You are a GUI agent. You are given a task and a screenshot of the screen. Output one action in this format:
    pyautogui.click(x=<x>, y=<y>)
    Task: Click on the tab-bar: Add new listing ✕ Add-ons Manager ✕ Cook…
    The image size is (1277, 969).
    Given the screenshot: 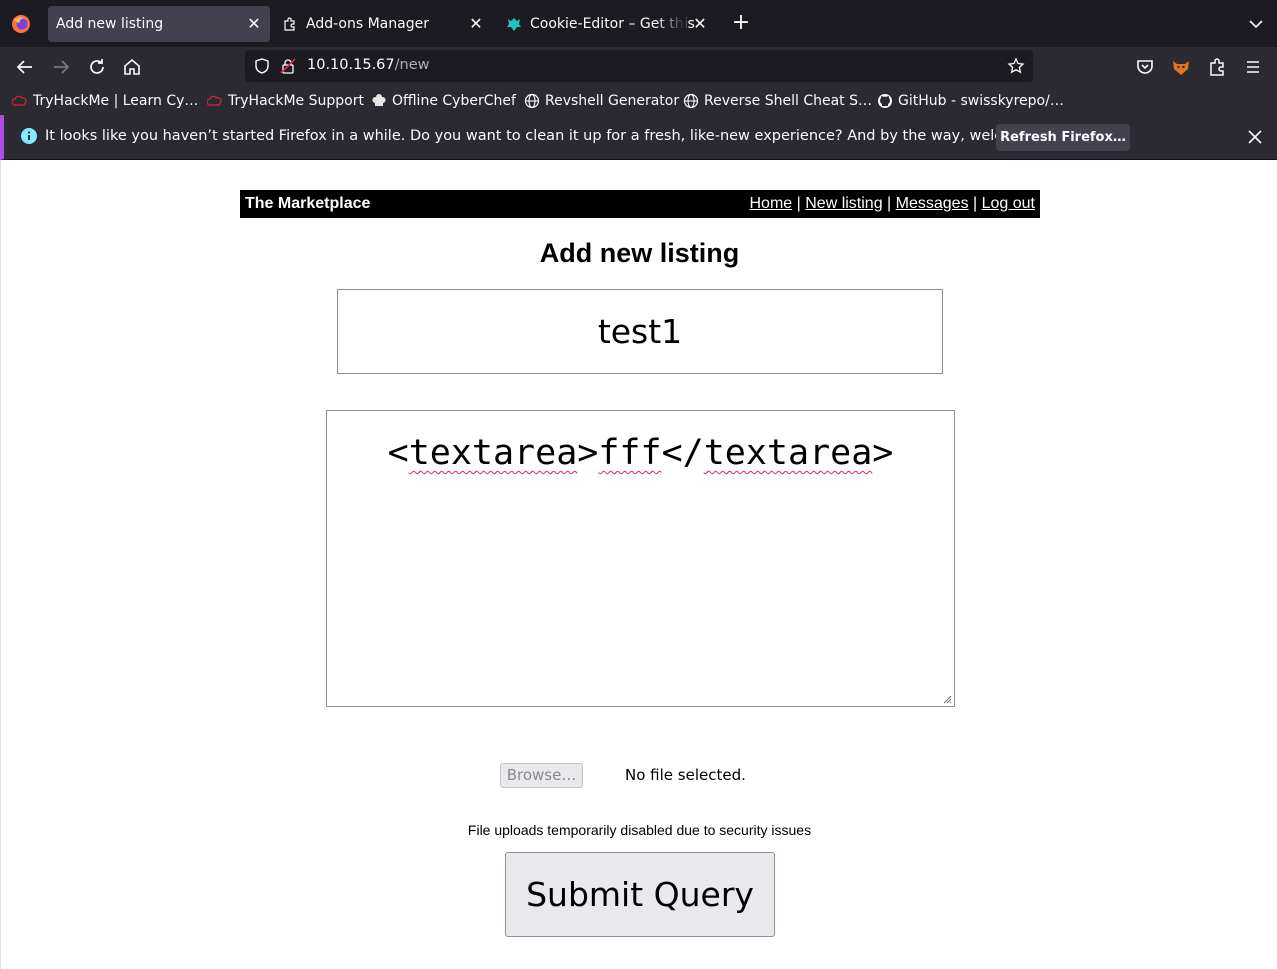 What is the action you would take?
    pyautogui.click(x=638, y=23)
    